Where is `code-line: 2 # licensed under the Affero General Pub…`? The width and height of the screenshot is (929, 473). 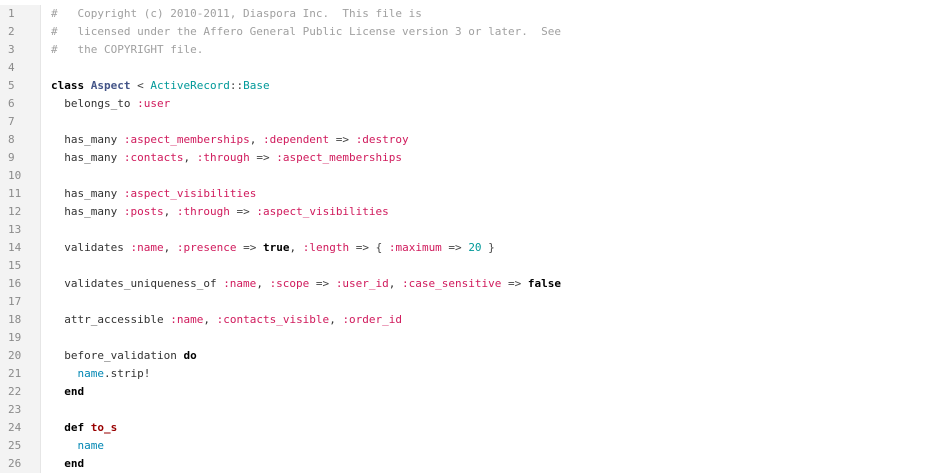
code-line: 2 # licensed under the Affero General Pub… is located at coordinates (464, 32).